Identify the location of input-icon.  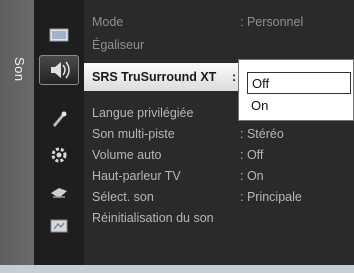
(59, 193).